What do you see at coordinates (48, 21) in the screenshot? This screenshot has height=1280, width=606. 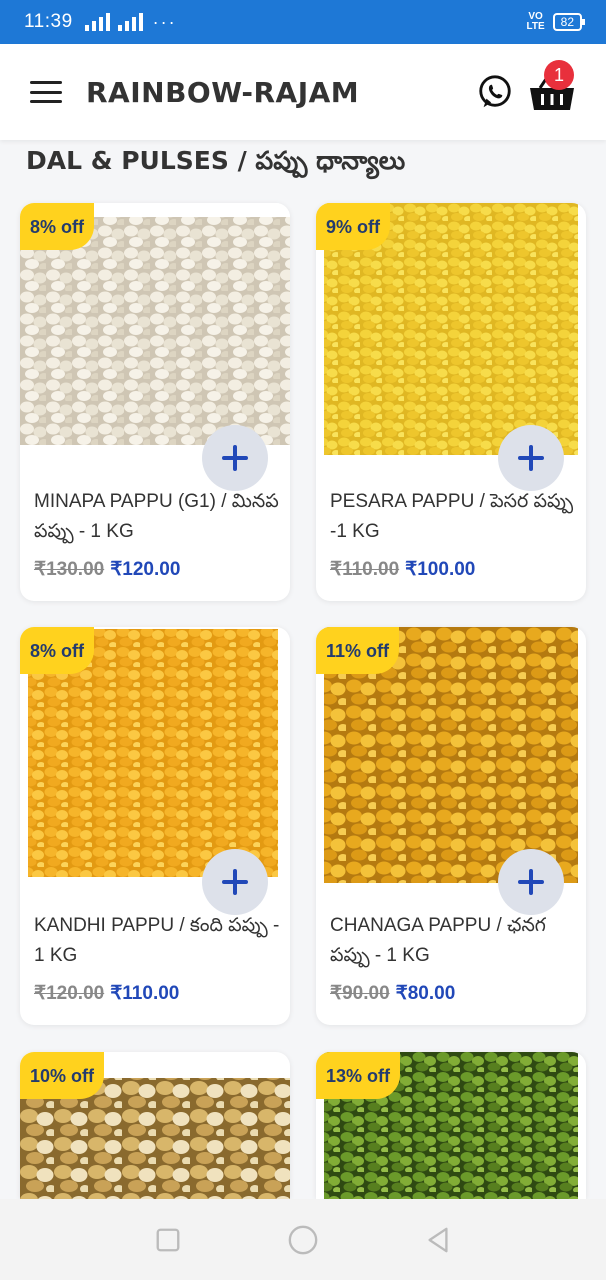 I see `status-time: 11:39` at bounding box center [48, 21].